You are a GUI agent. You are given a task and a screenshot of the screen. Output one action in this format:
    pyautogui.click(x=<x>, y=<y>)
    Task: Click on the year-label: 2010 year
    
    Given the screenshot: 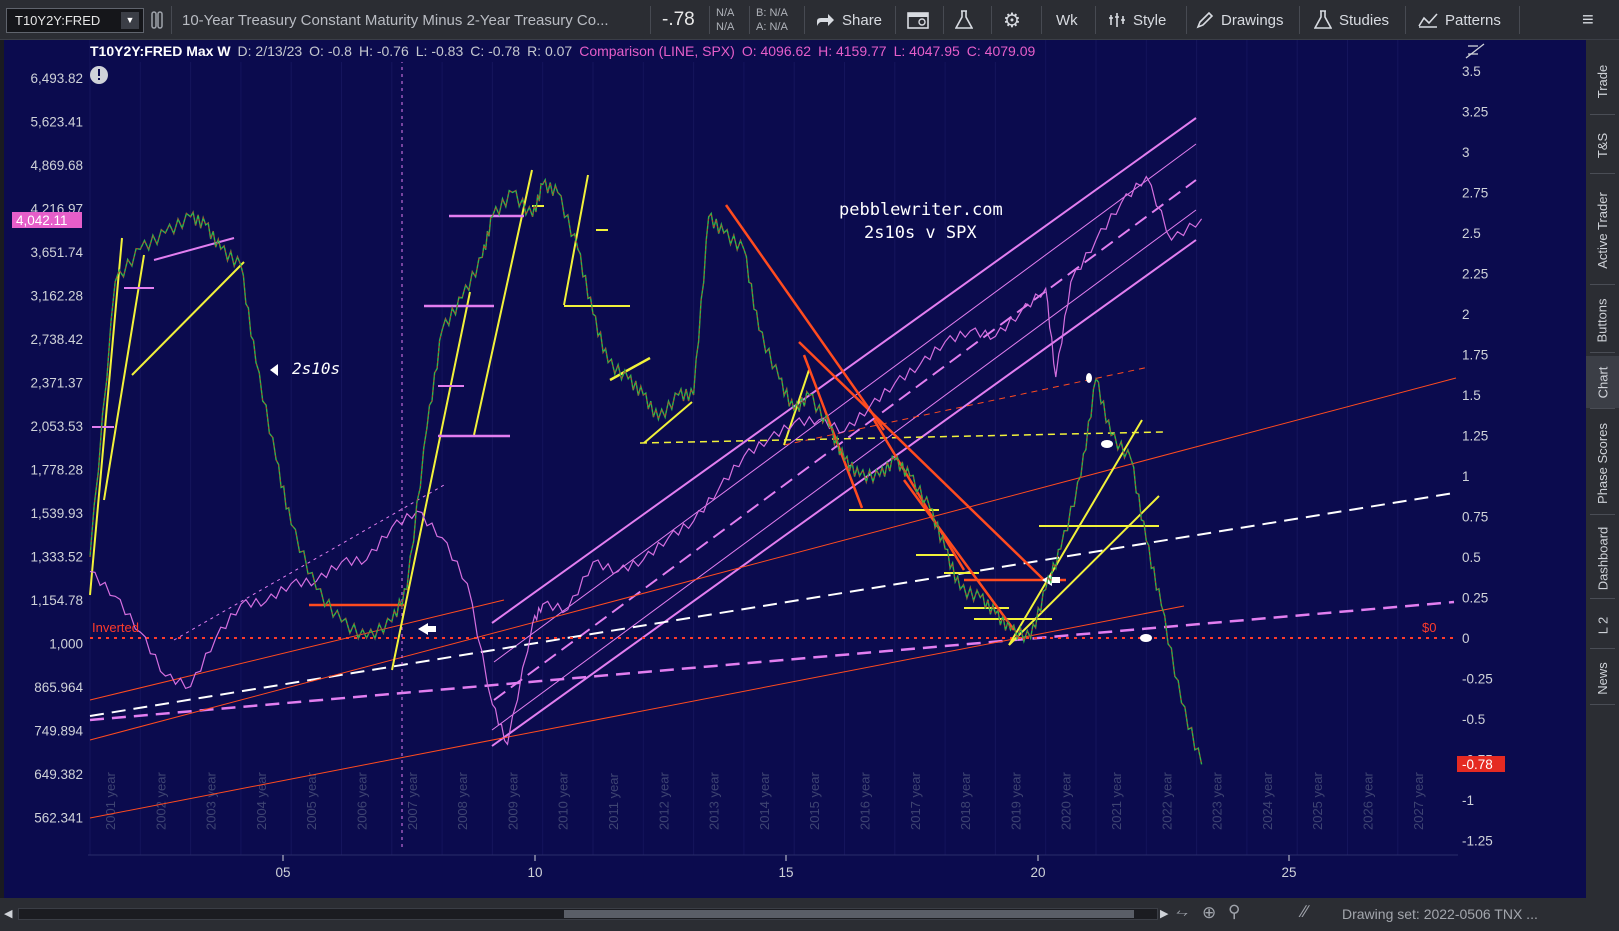 What is the action you would take?
    pyautogui.click(x=563, y=801)
    